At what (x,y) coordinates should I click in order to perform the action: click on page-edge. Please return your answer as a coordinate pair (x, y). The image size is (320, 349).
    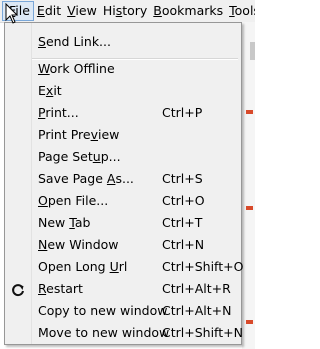
    Looking at the image, I should click on (248, 185).